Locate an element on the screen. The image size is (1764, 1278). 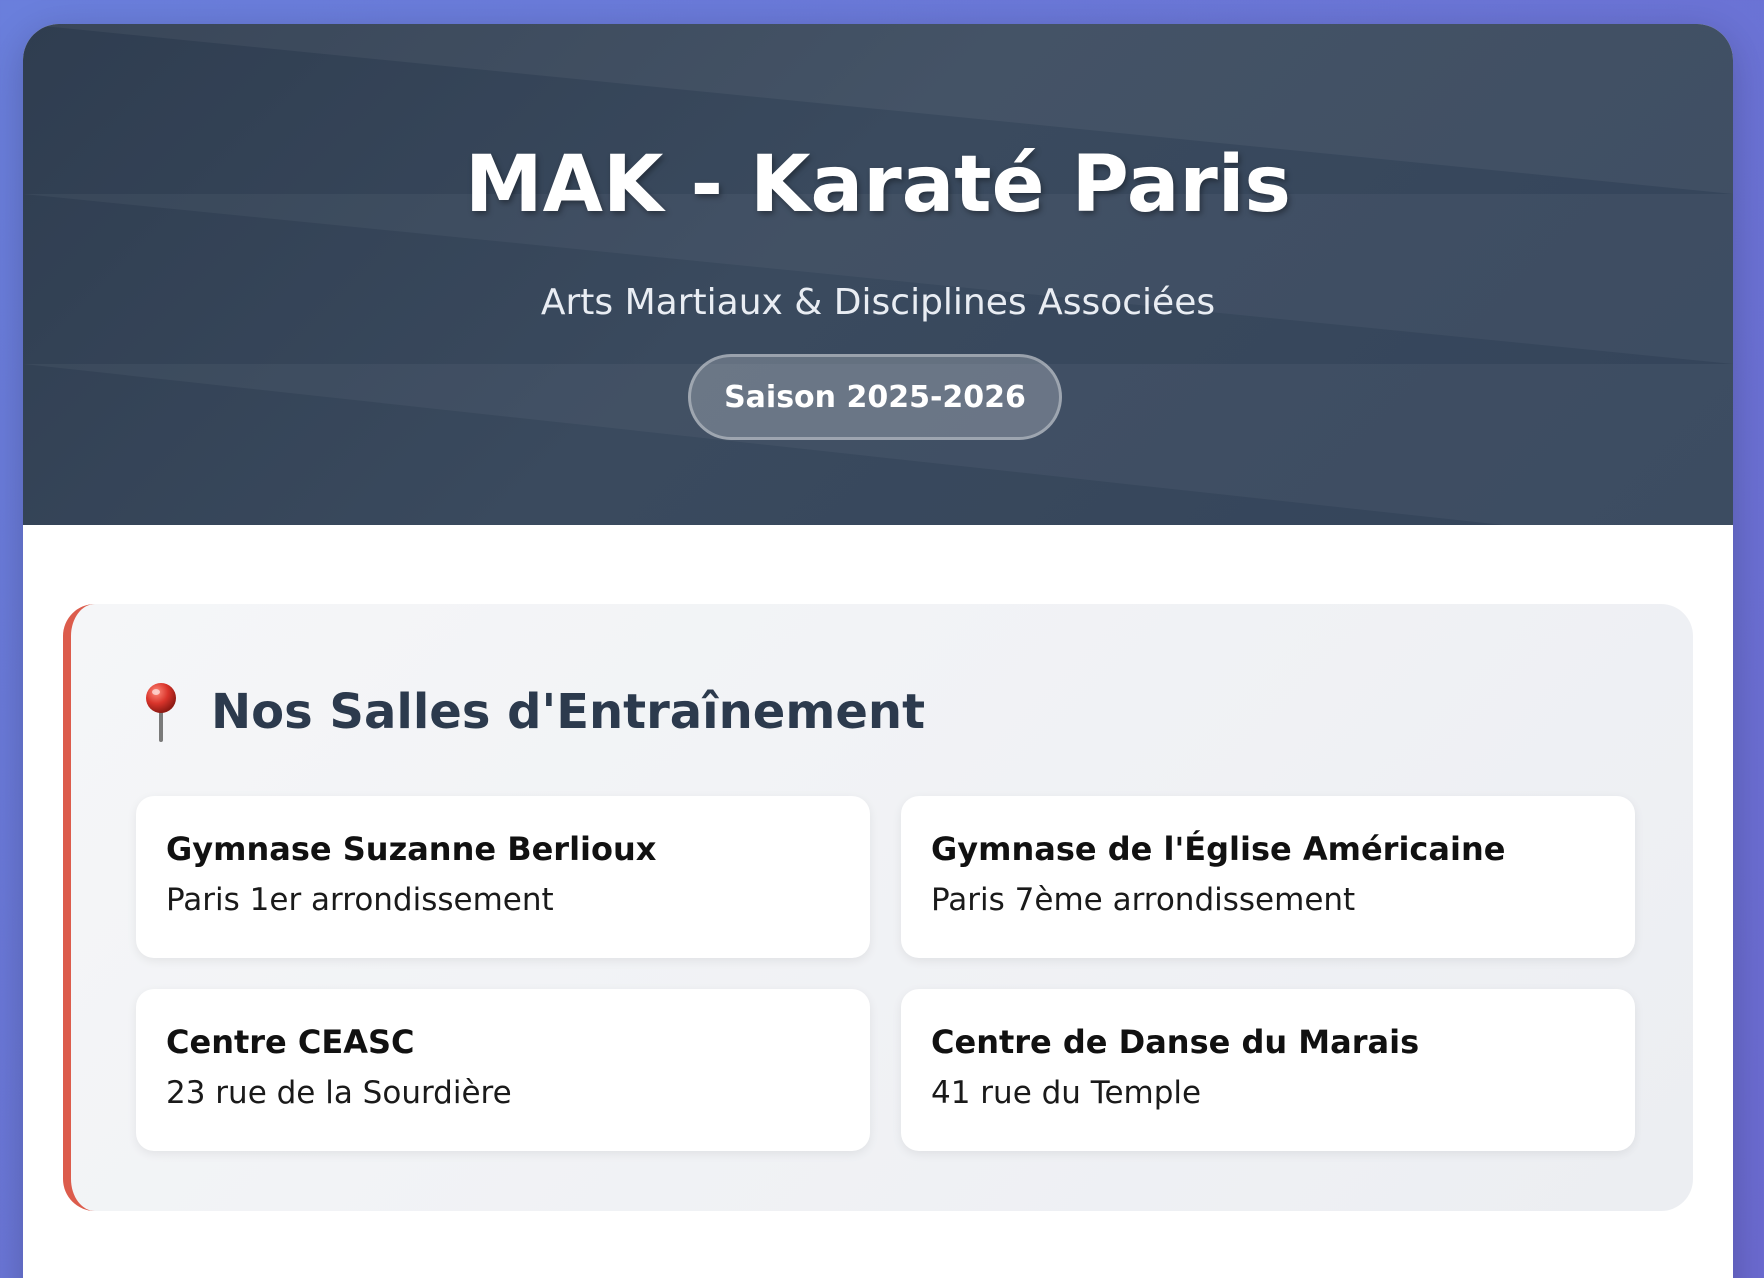
venue-card: Centre CEASC 23 rue de la Sourdière is located at coordinates (503, 1070).